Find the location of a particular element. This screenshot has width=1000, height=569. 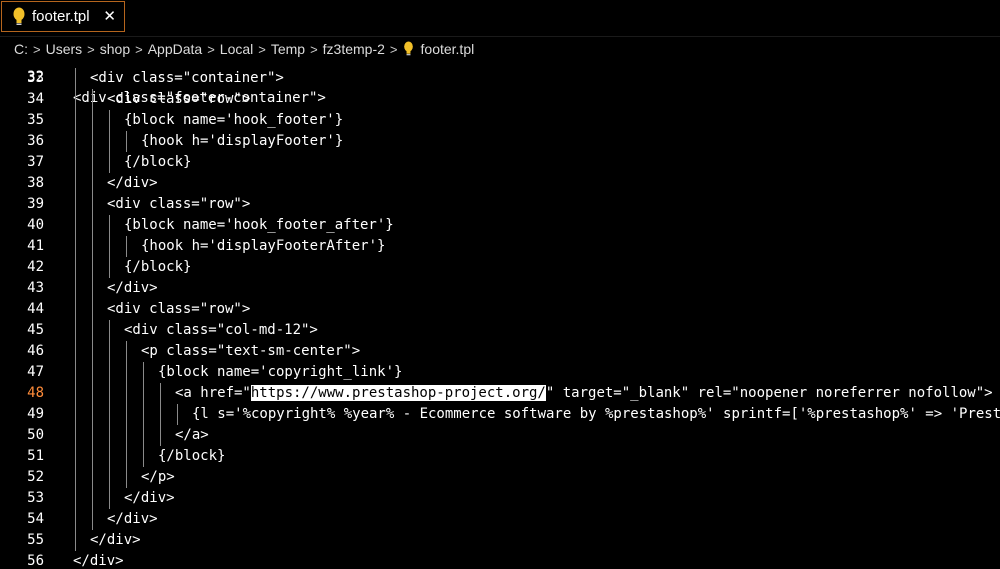

lightbulb-icon is located at coordinates (19, 16).